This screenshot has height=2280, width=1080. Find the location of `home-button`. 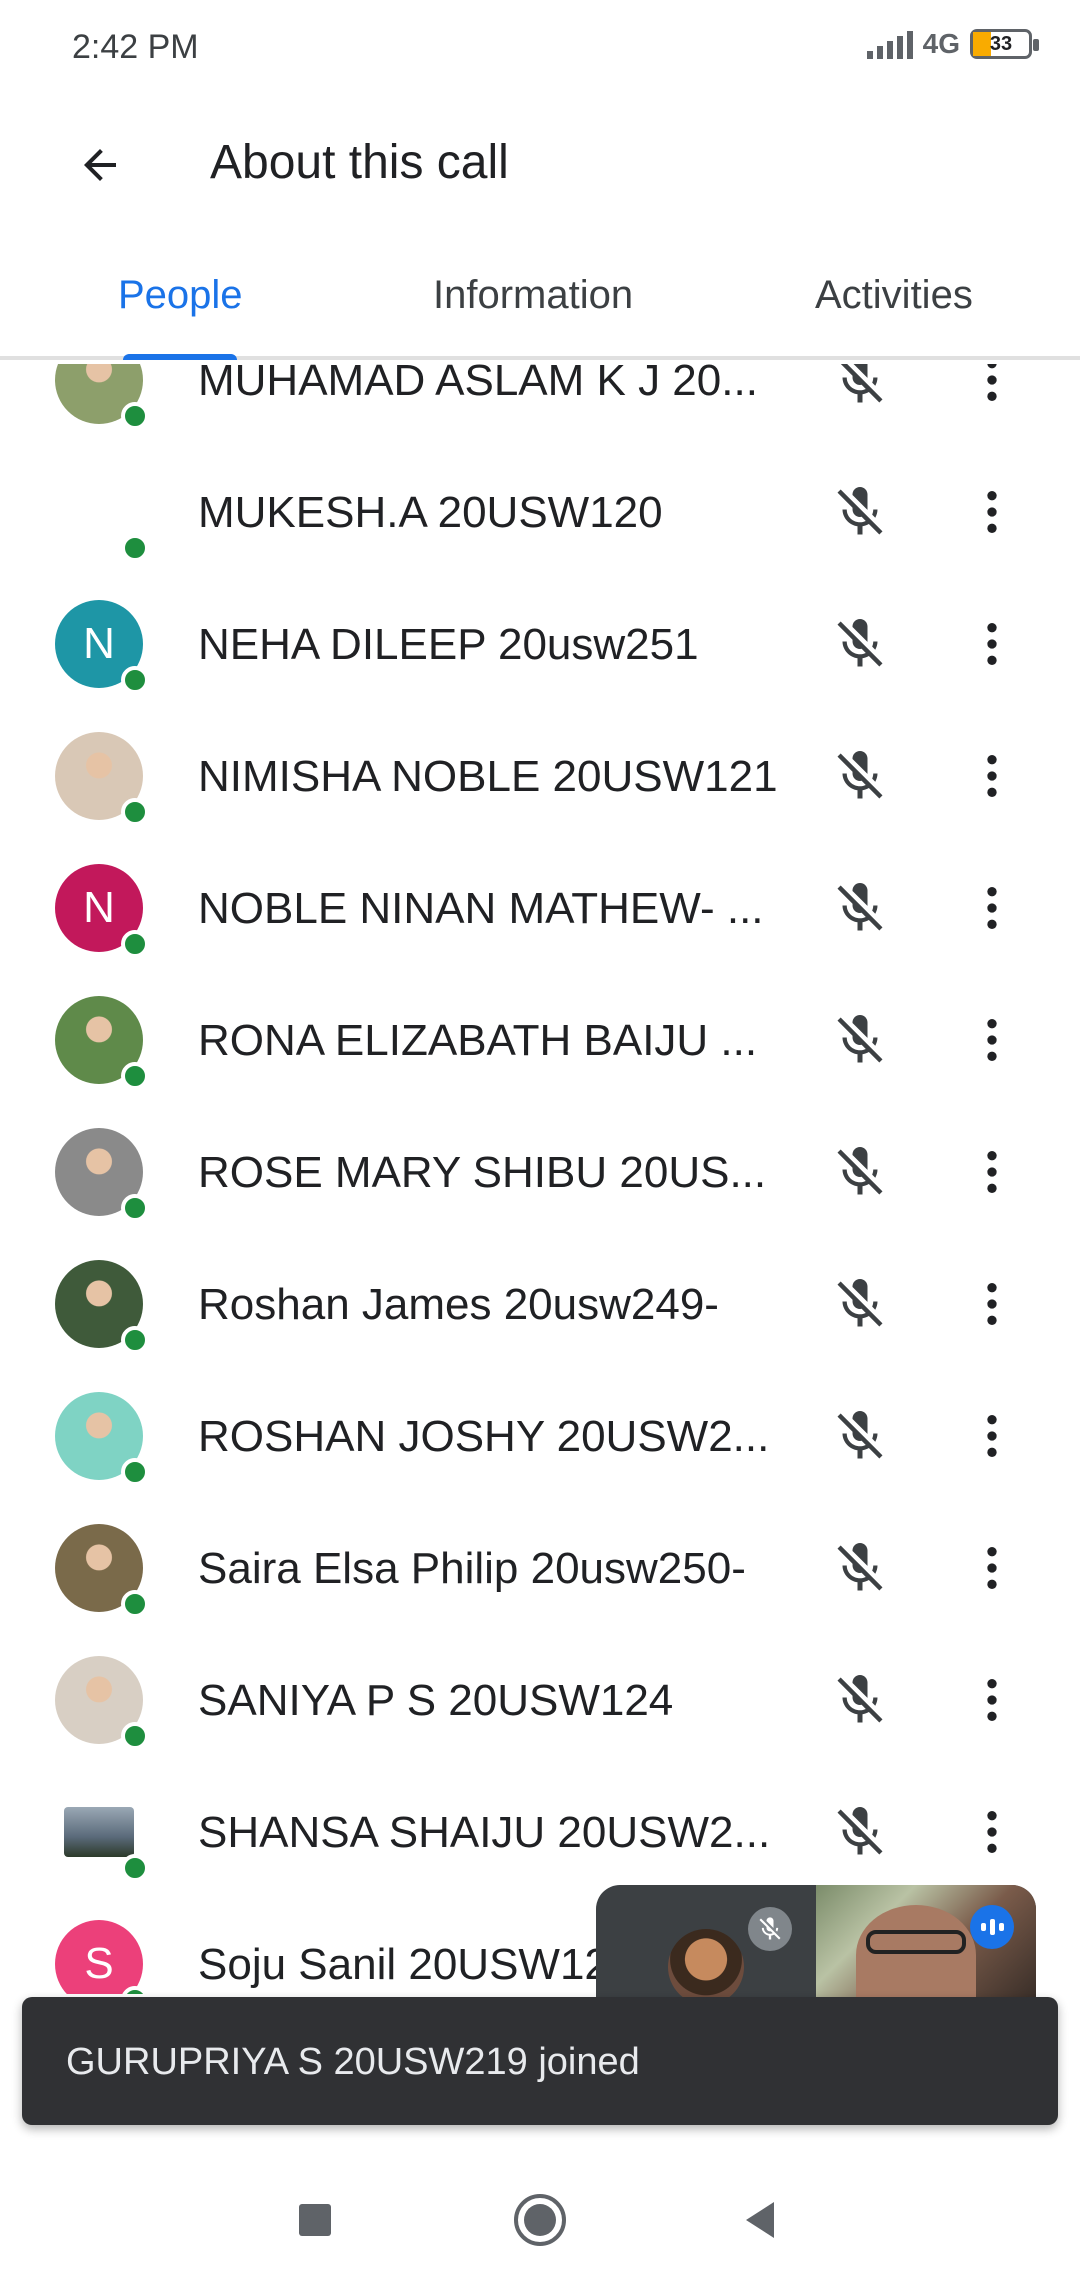

home-button is located at coordinates (540, 2220).